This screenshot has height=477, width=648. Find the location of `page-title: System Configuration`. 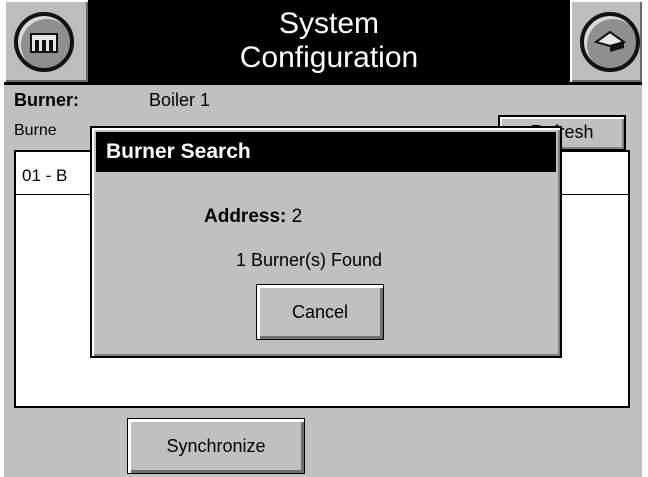

page-title: System Configuration is located at coordinates (329, 41).